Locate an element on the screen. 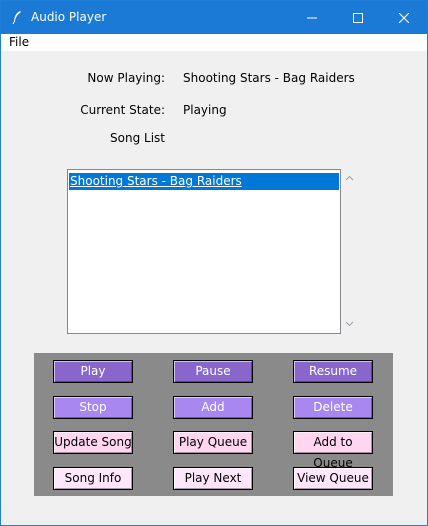 The height and width of the screenshot is (526, 428). play-button: Play is located at coordinates (93, 371).